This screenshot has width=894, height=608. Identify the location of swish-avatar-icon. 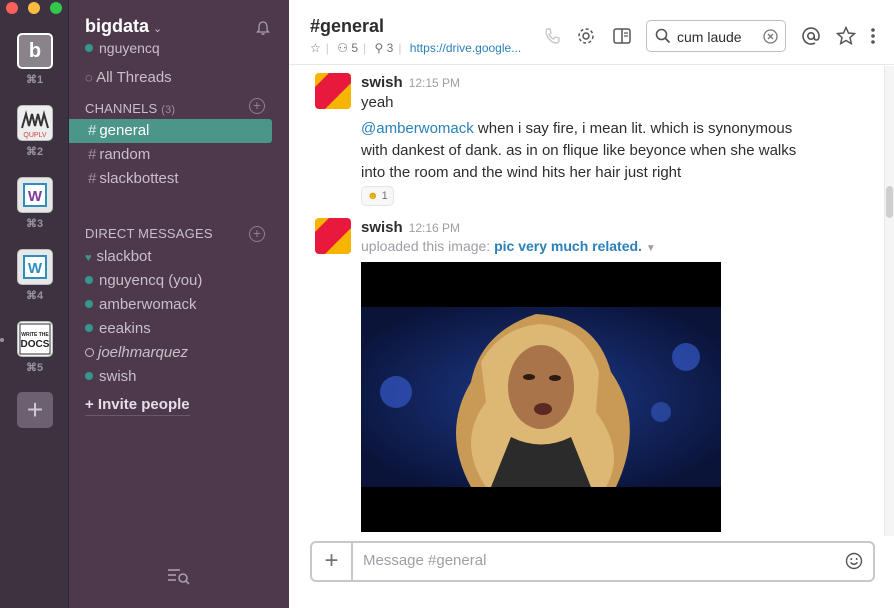
(333, 236).